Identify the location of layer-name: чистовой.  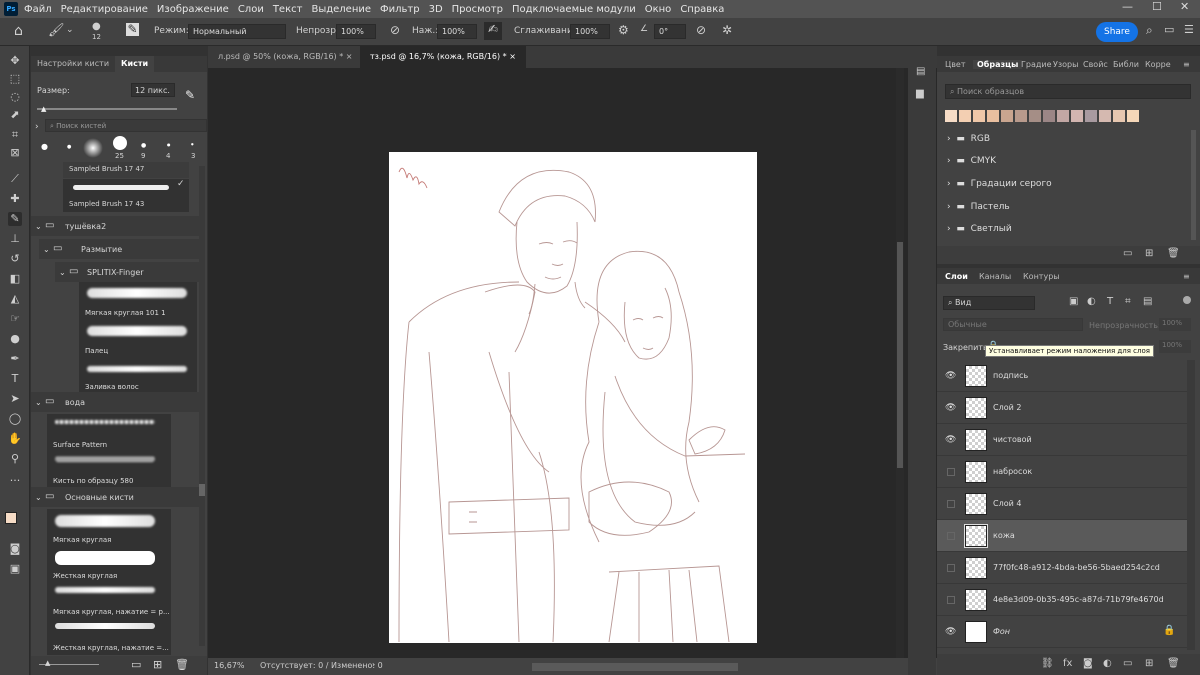
(1012, 439).